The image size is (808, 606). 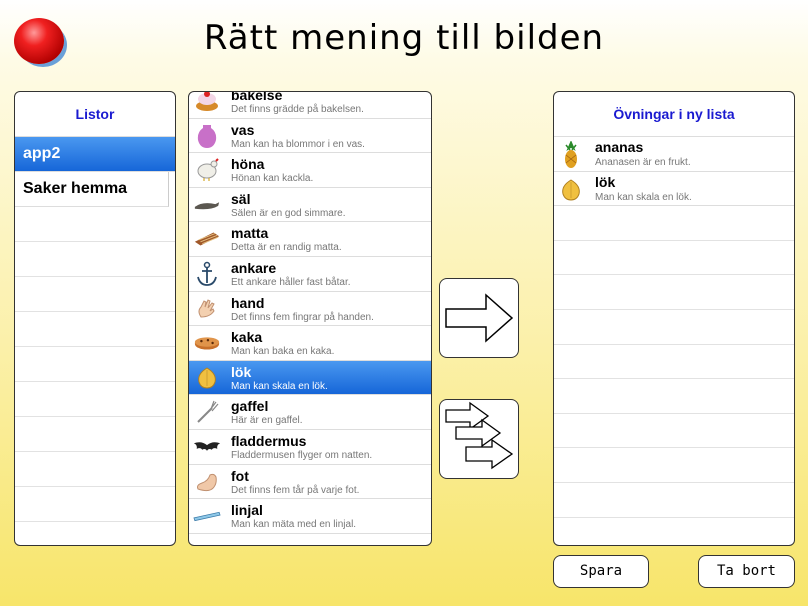 What do you see at coordinates (619, 147) in the screenshot?
I see `exercise-word: ananas` at bounding box center [619, 147].